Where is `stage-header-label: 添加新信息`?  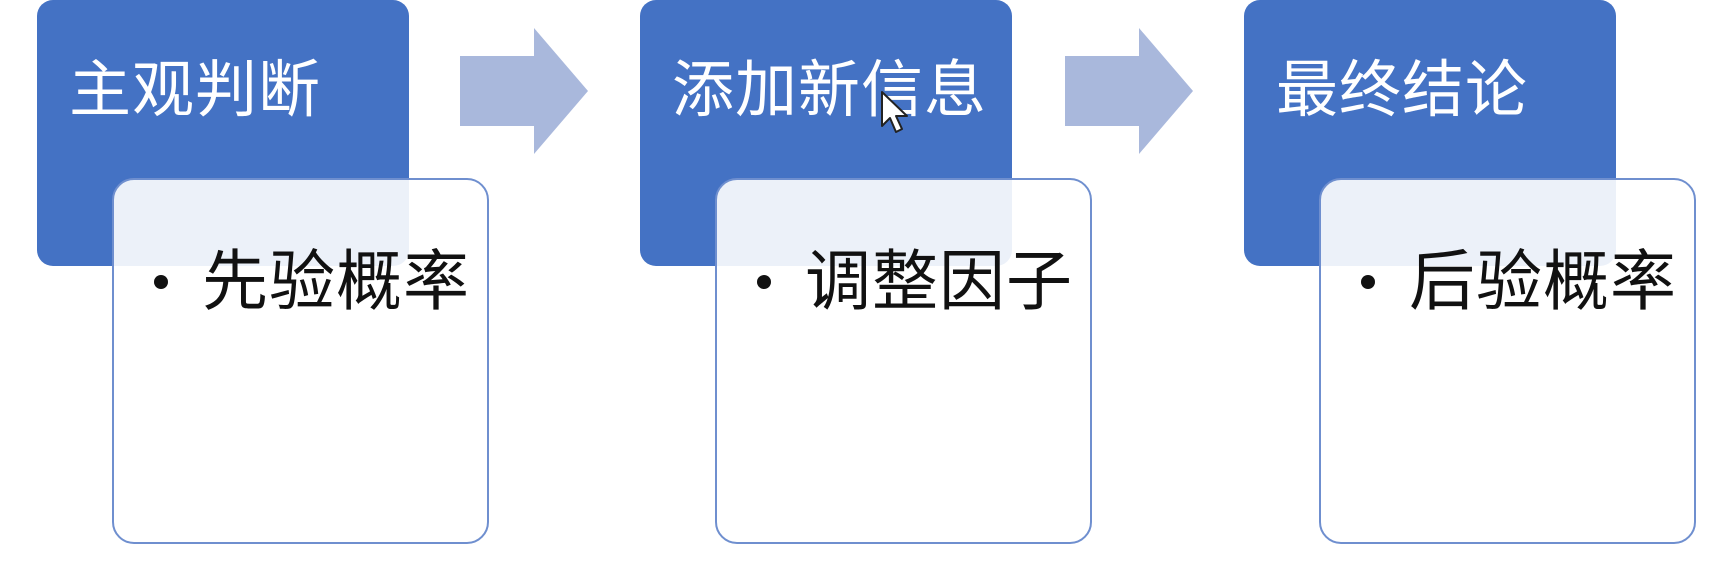
stage-header-label: 添加新信息 is located at coordinates (830, 89).